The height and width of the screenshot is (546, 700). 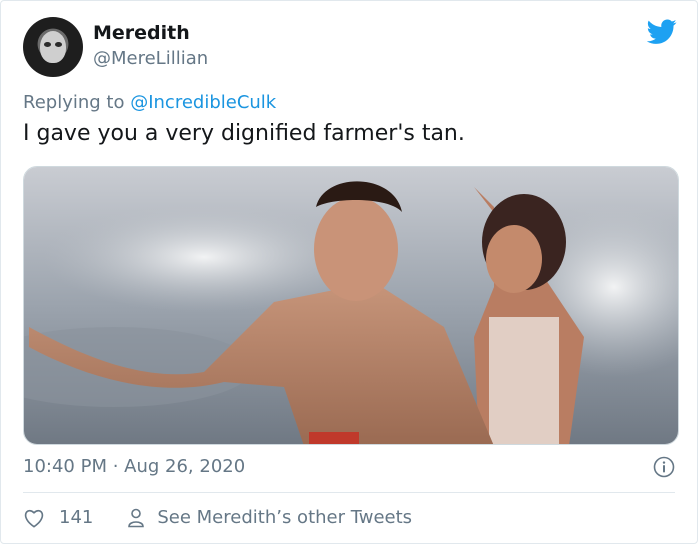 What do you see at coordinates (58, 44) in the screenshot?
I see `avatar-eye-right` at bounding box center [58, 44].